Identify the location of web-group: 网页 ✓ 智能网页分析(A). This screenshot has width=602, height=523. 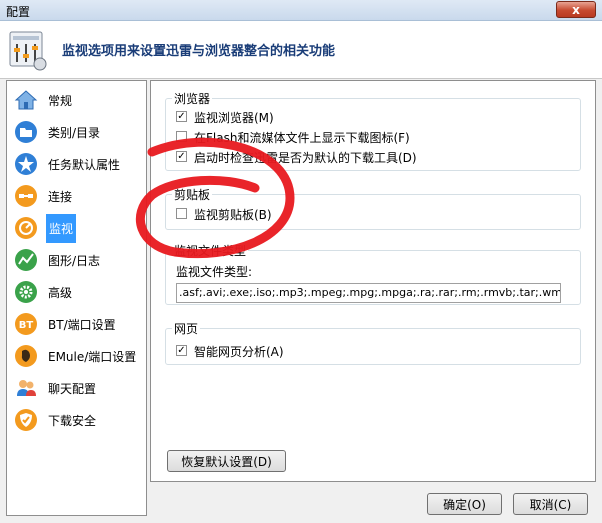
(373, 342).